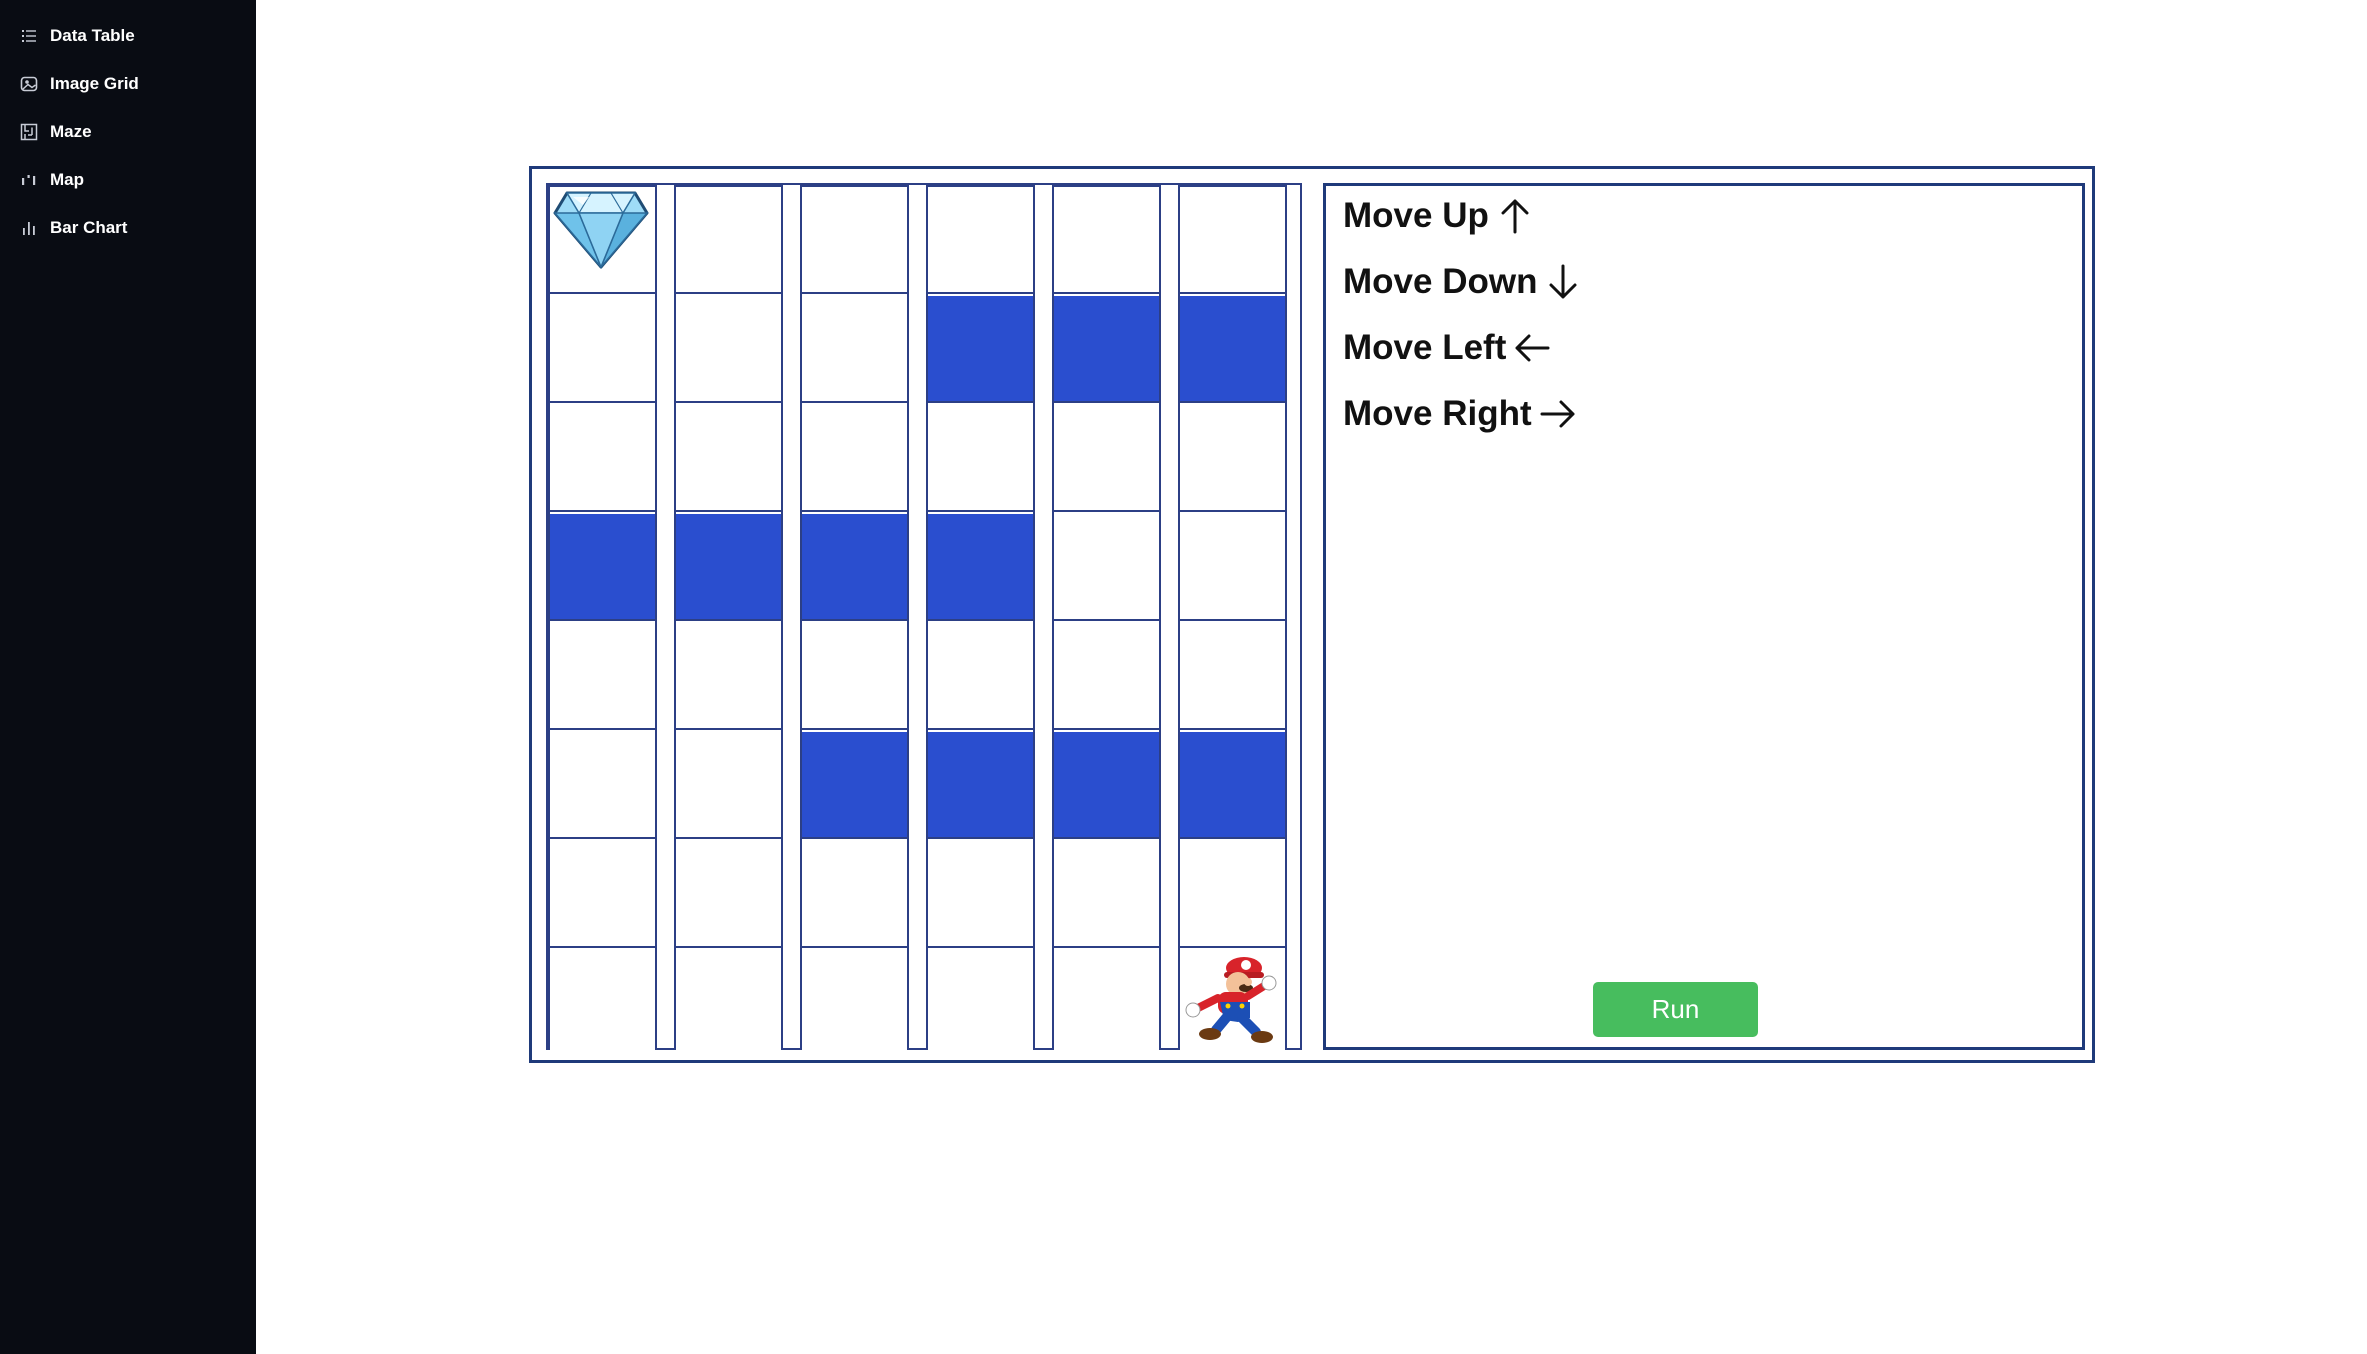  Describe the element at coordinates (94, 83) in the screenshot. I see `sidebar-item-label: Image Grid` at that location.